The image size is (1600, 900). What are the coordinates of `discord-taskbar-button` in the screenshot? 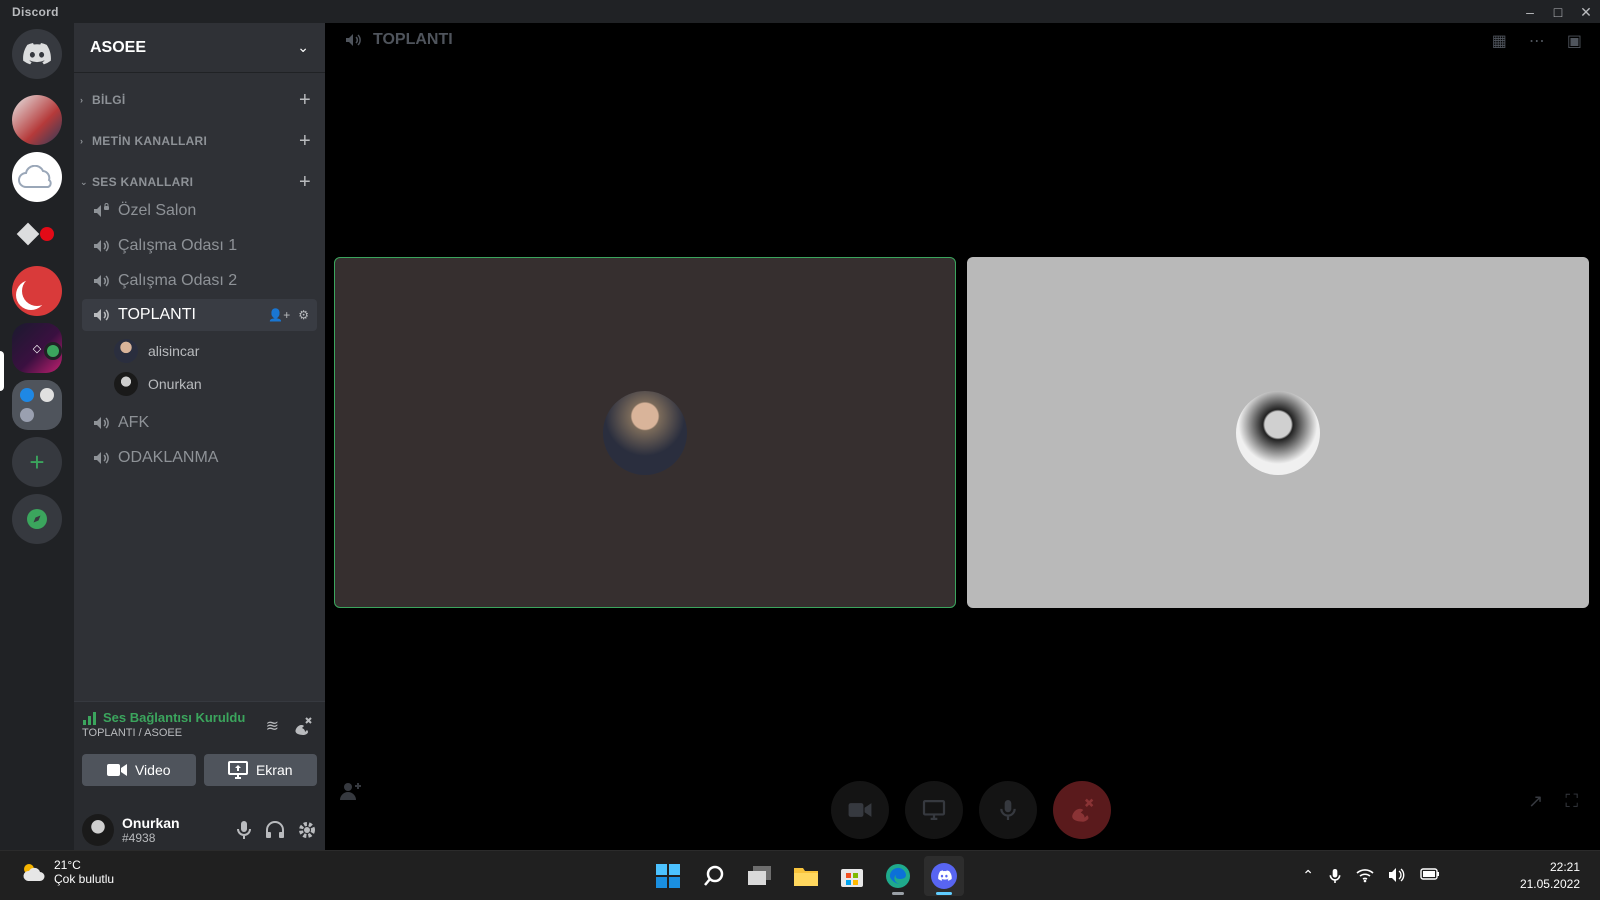 It's located at (944, 876).